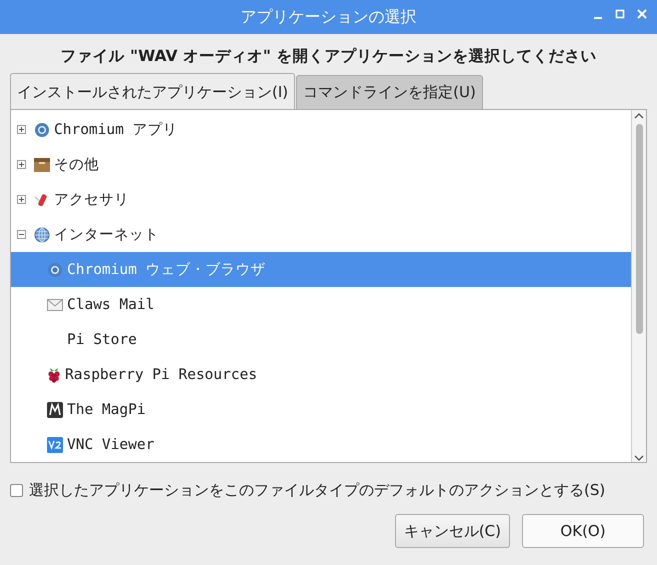  What do you see at coordinates (321, 374) in the screenshot?
I see `tree-item: Raspberry Pi Resources` at bounding box center [321, 374].